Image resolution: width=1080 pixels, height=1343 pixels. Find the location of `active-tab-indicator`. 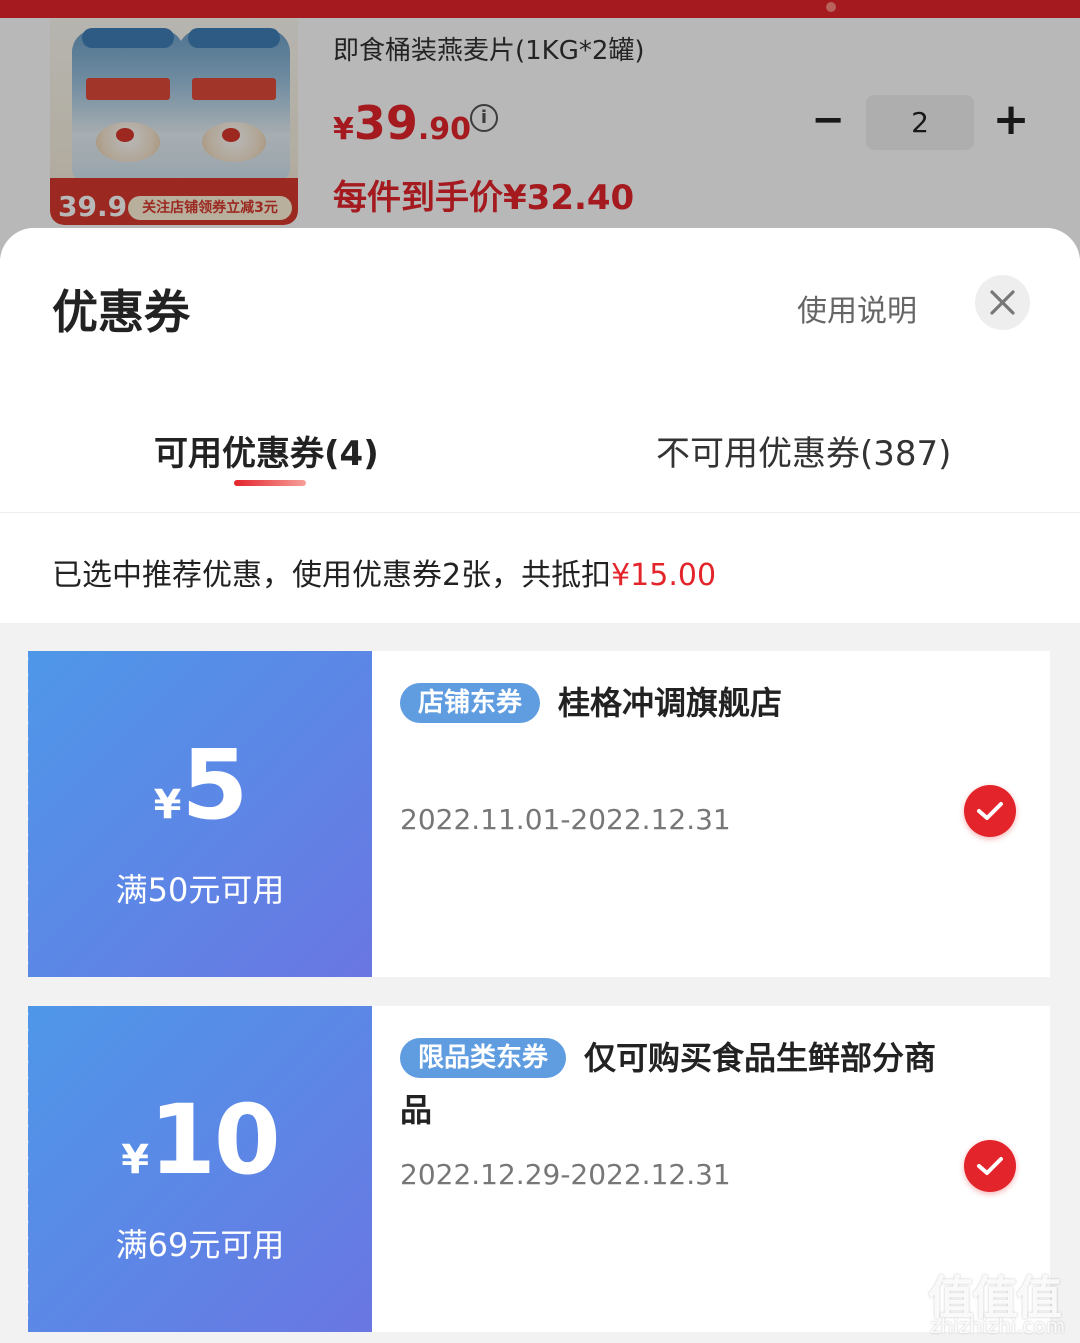

active-tab-indicator is located at coordinates (270, 483).